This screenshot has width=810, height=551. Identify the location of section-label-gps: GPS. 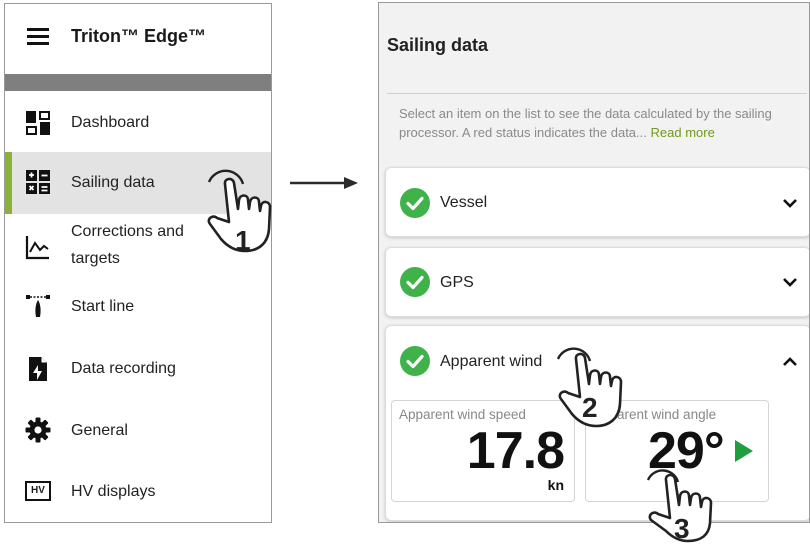
(457, 282).